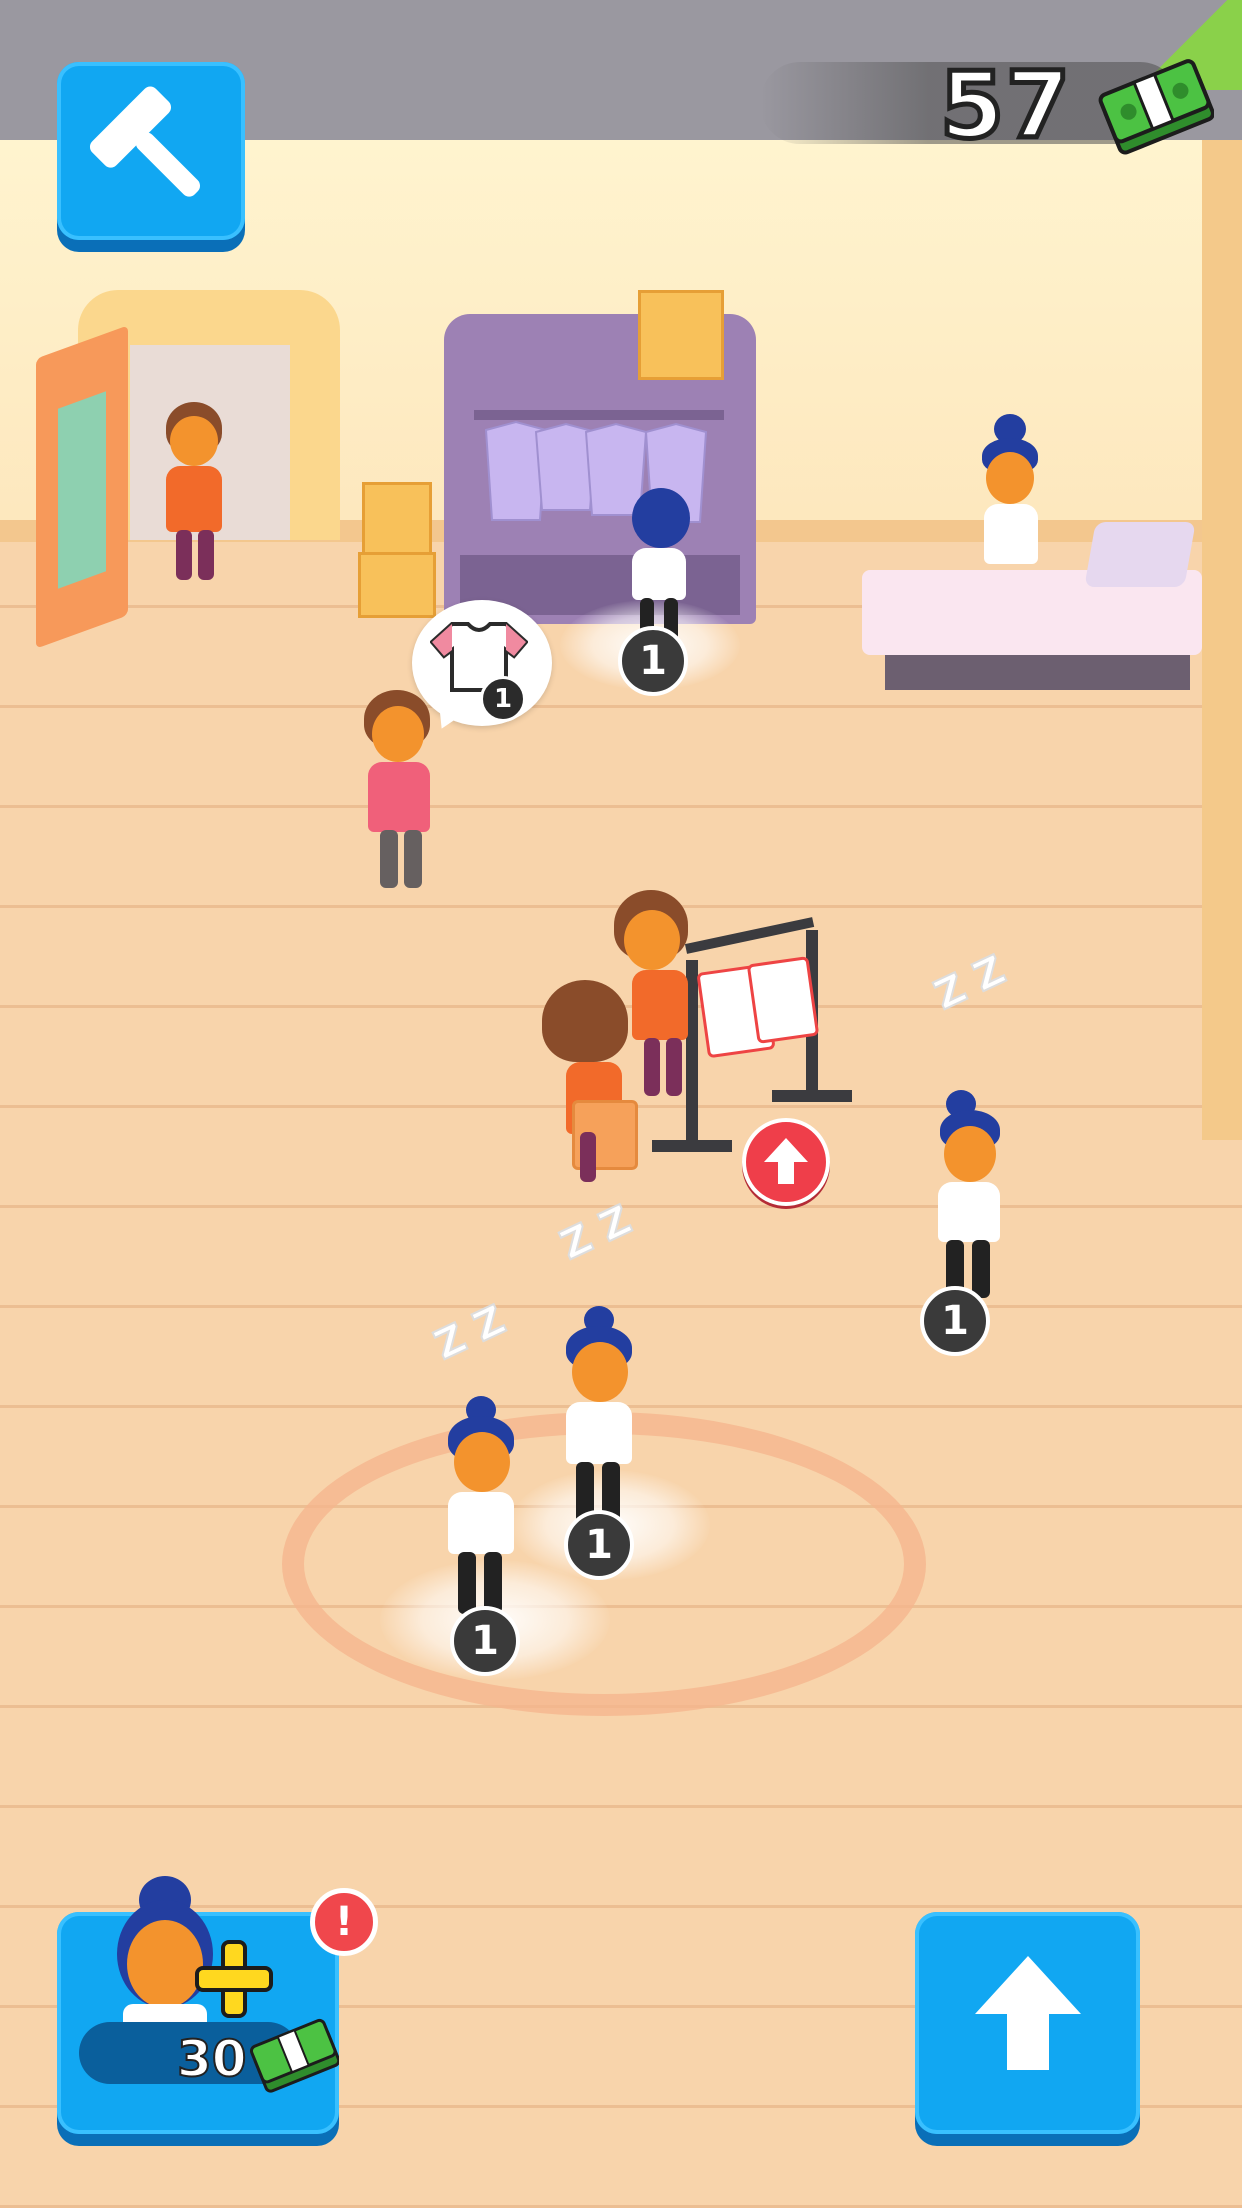 The width and height of the screenshot is (1242, 2208). Describe the element at coordinates (1140, 554) in the screenshot. I see `cash-register` at that location.